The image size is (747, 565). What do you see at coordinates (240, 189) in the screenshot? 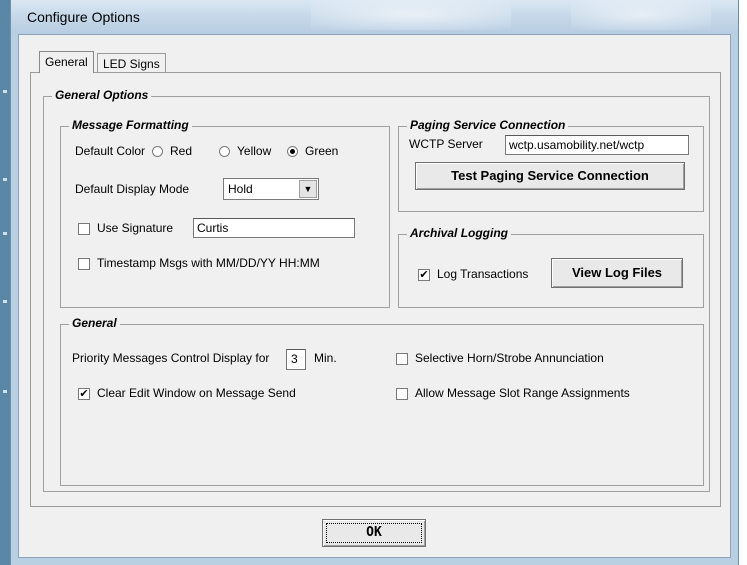
I see `default-display-mode-value: Hold` at bounding box center [240, 189].